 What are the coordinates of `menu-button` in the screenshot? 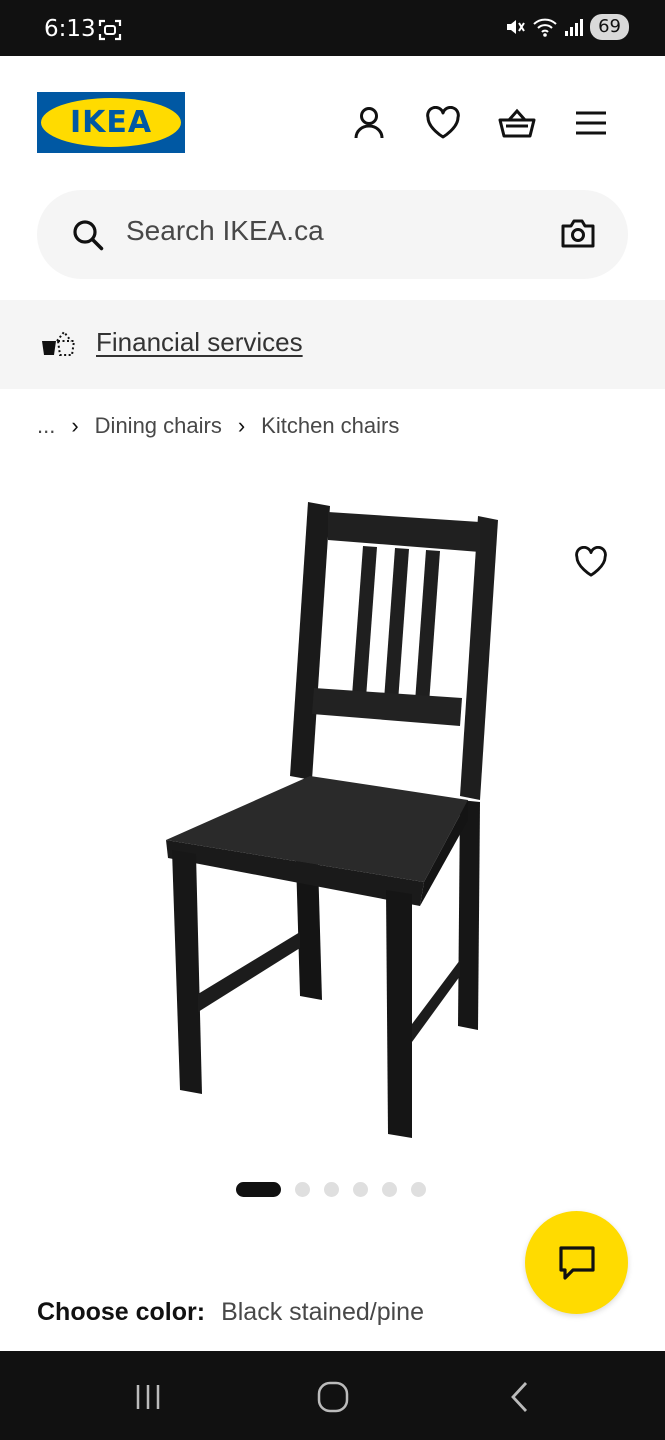 It's located at (591, 123).